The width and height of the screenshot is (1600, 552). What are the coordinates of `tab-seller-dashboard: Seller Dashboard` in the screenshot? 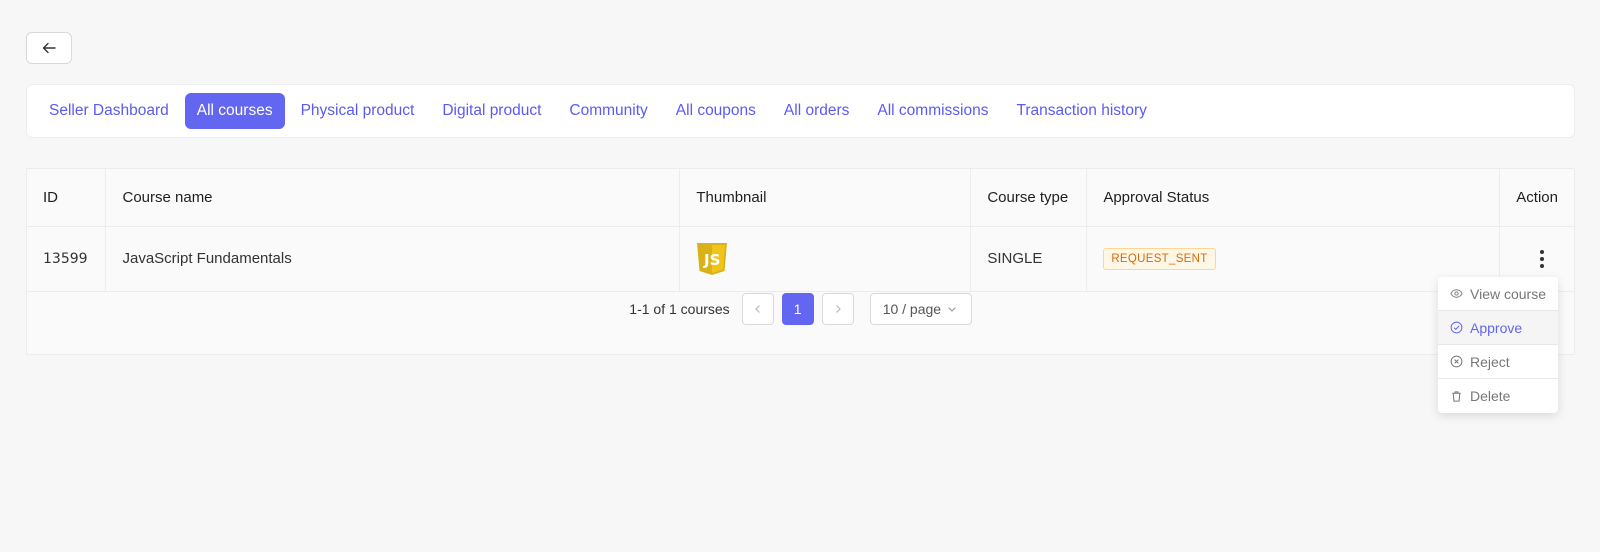 It's located at (109, 111).